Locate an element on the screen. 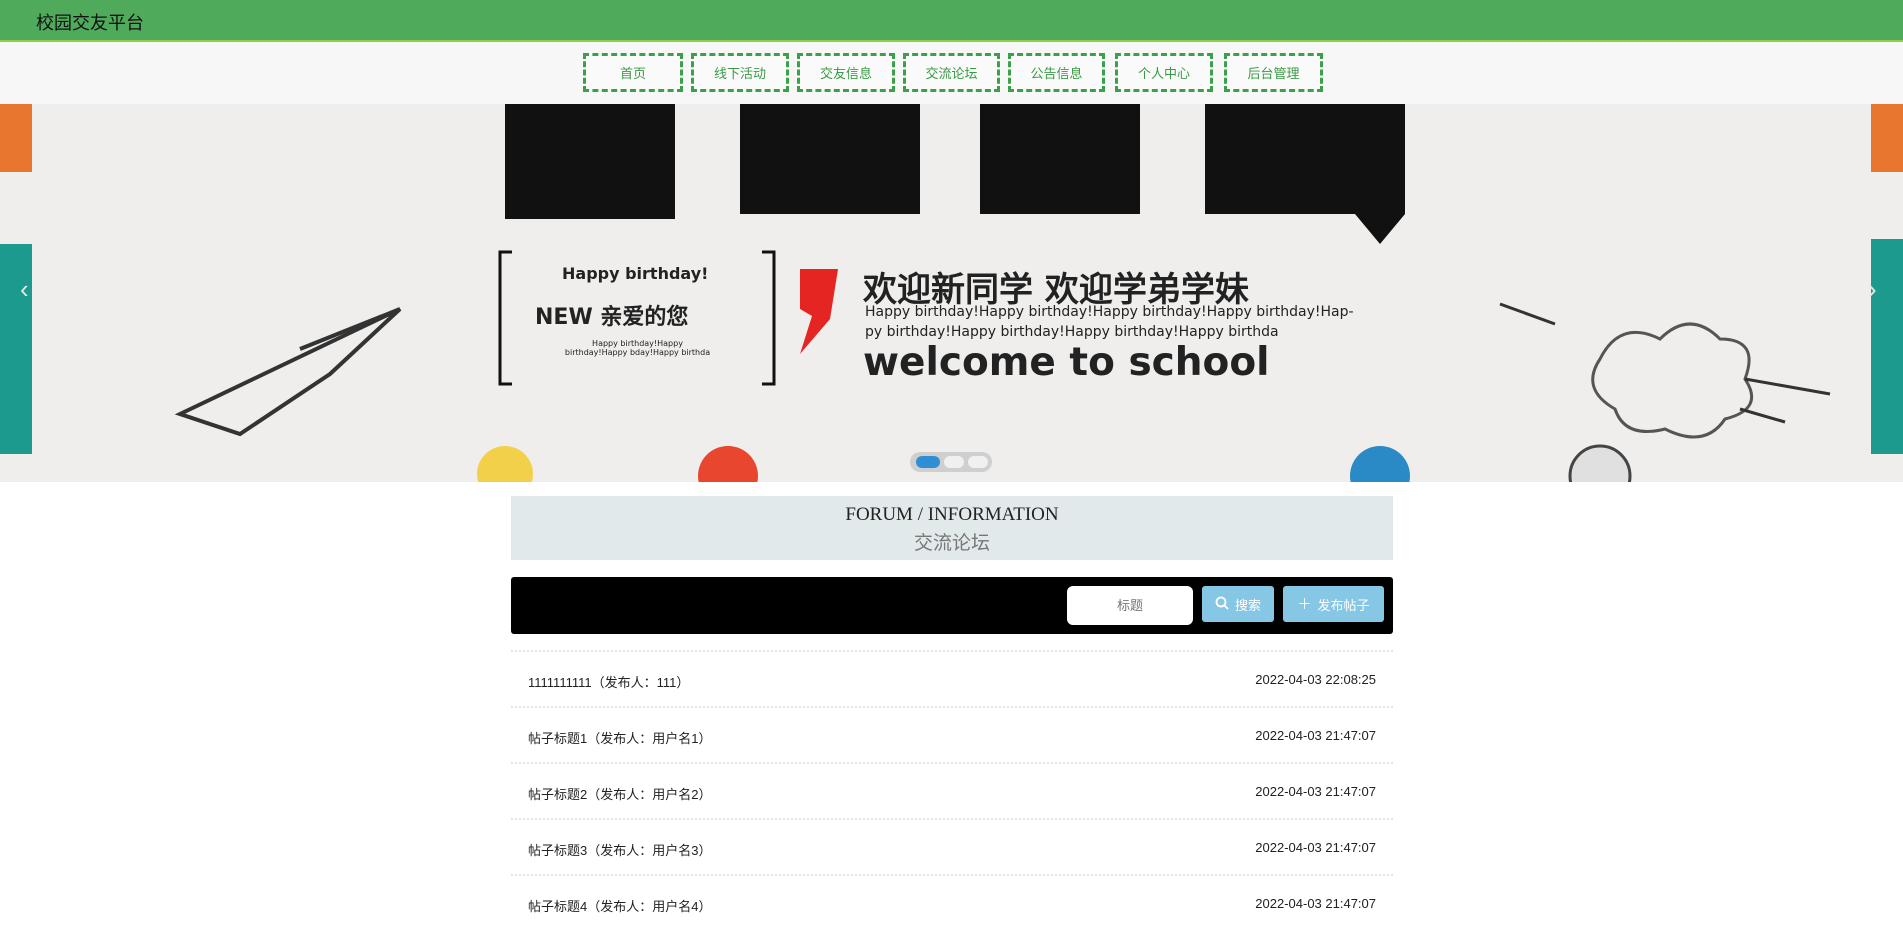  nav-item-forum: 交流论坛 is located at coordinates (951, 72).